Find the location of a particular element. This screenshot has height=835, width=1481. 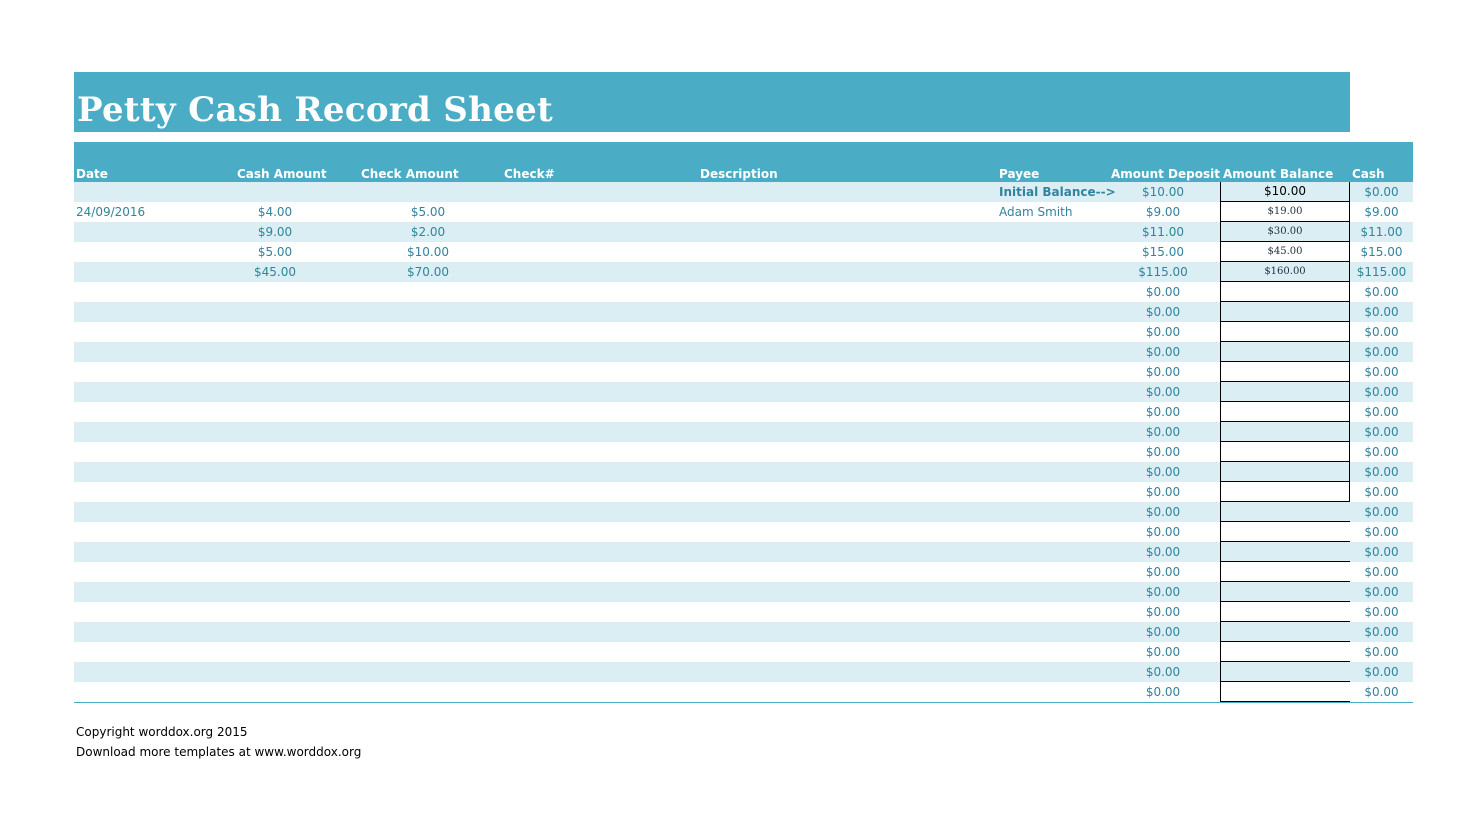

cell-date: 24/09/2016 is located at coordinates (151, 212).